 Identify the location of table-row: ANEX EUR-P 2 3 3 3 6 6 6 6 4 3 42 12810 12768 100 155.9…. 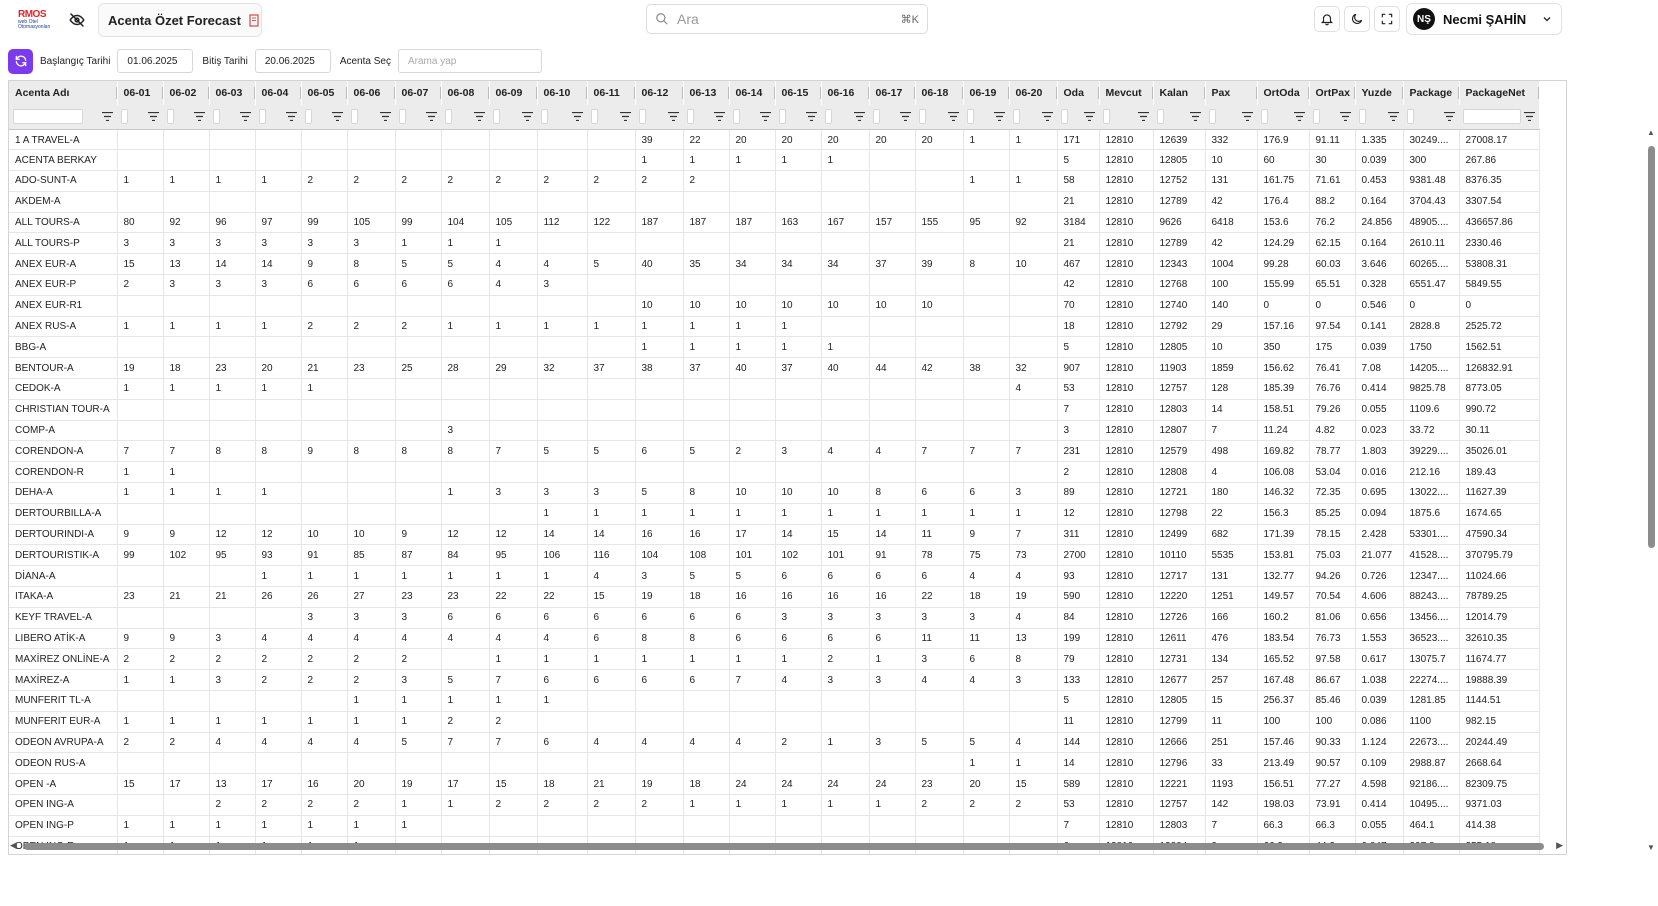
(774, 285).